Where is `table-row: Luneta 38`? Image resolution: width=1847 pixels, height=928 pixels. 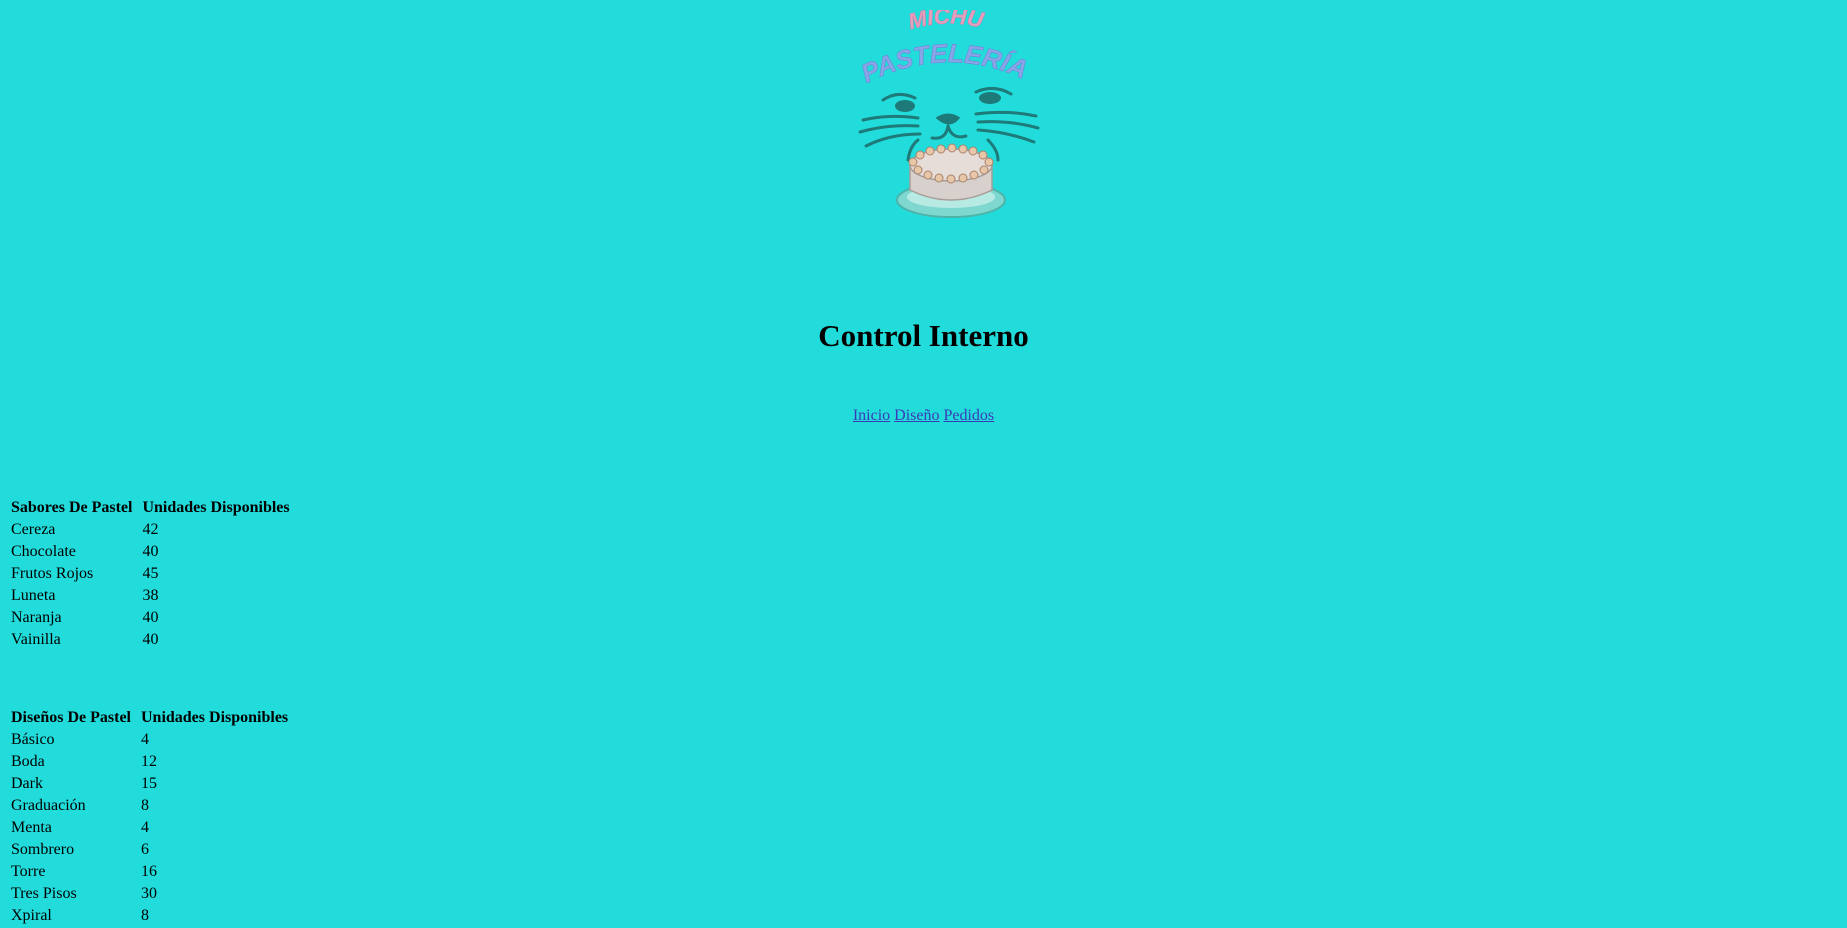
table-row: Luneta 38 is located at coordinates (150, 596).